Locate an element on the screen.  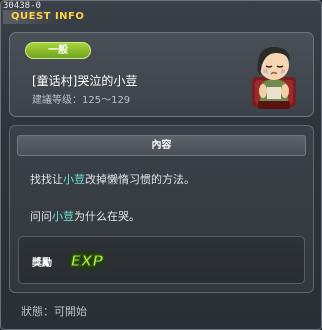
reward-panel: 獎勵 EXP is located at coordinates (161, 260).